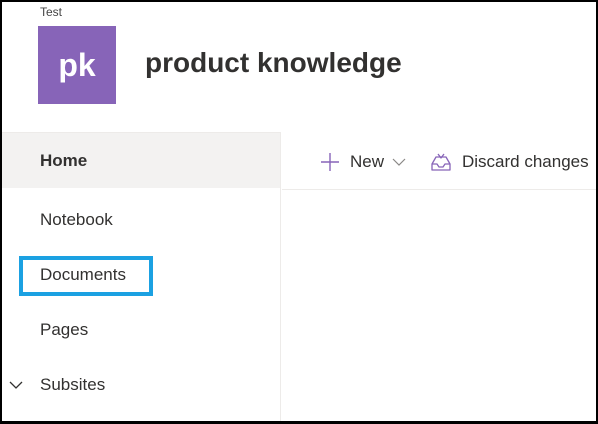 The image size is (598, 424). I want to click on new-button: New, so click(363, 161).